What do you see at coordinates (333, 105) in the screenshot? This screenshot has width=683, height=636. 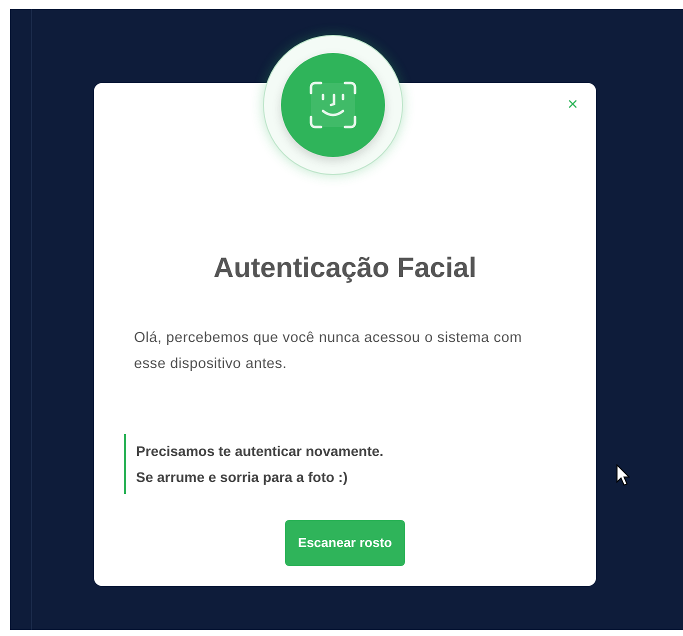 I see `face-scan-icon` at bounding box center [333, 105].